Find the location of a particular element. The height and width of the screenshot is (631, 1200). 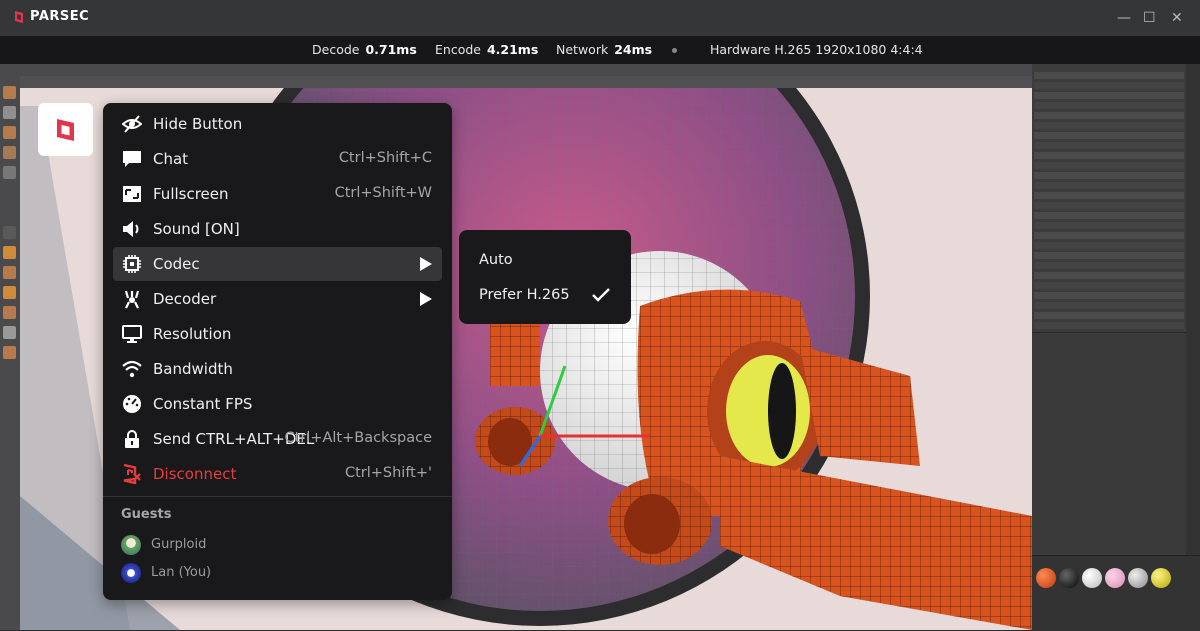

codec-option-label: Prefer H.265 is located at coordinates (524, 295).